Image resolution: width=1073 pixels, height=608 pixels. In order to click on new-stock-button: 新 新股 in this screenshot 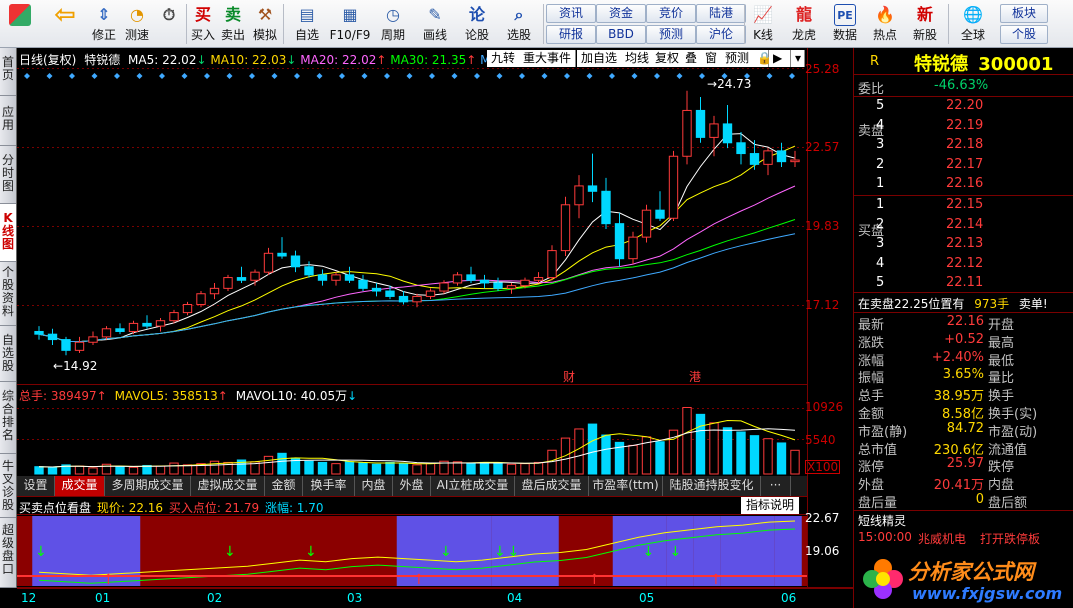, I will do `click(925, 24)`.